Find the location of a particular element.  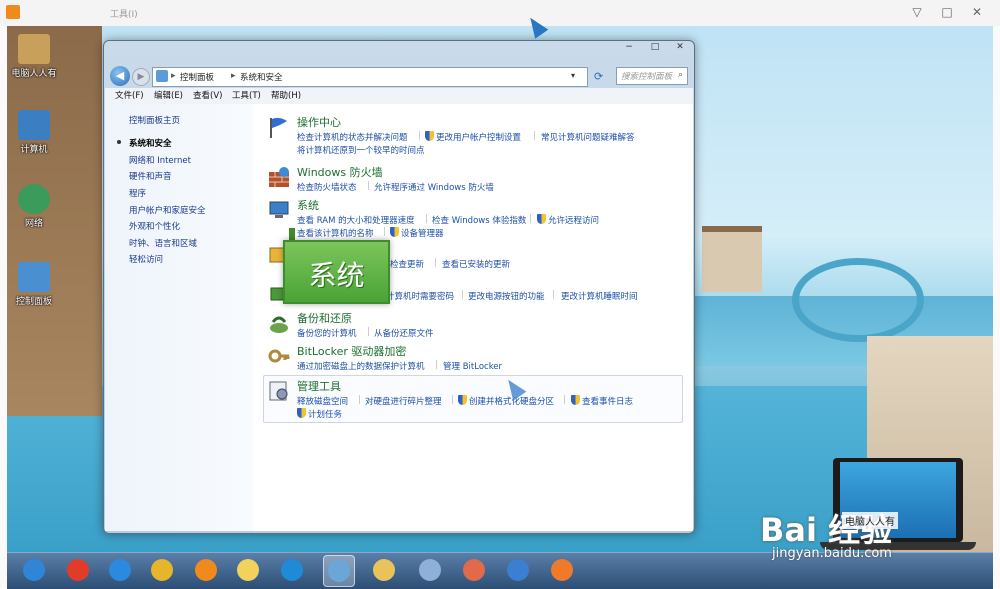

category-system-title: 系统 is located at coordinates (308, 205).